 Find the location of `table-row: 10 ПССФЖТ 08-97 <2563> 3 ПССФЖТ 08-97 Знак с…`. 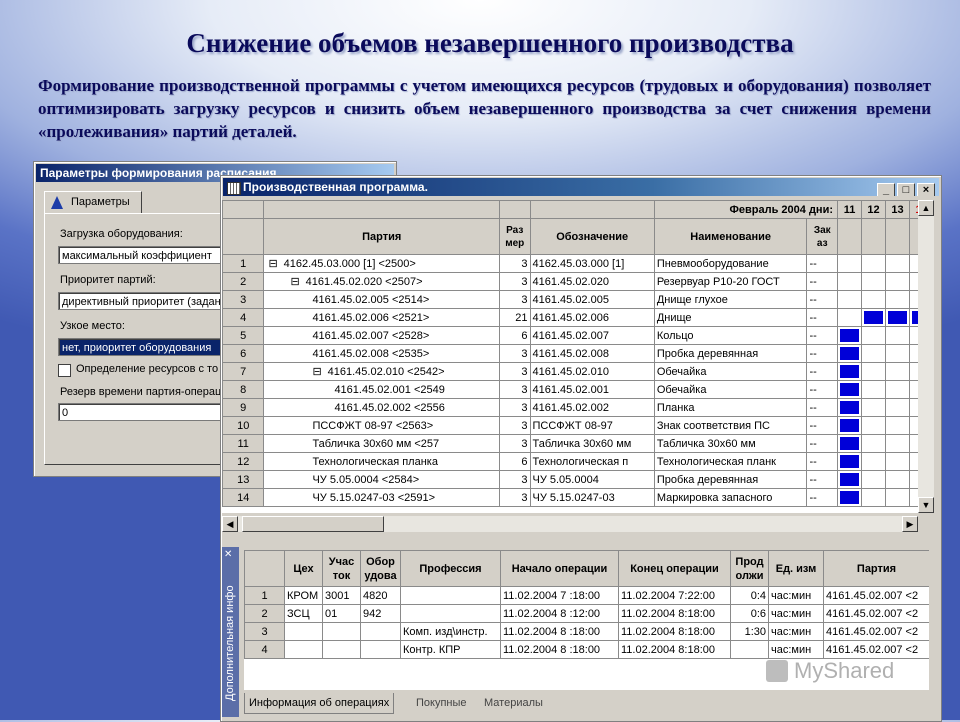

table-row: 10 ПССФЖТ 08-97 <2563> 3 ПССФЖТ 08-97 Знак с… is located at coordinates (570, 425).